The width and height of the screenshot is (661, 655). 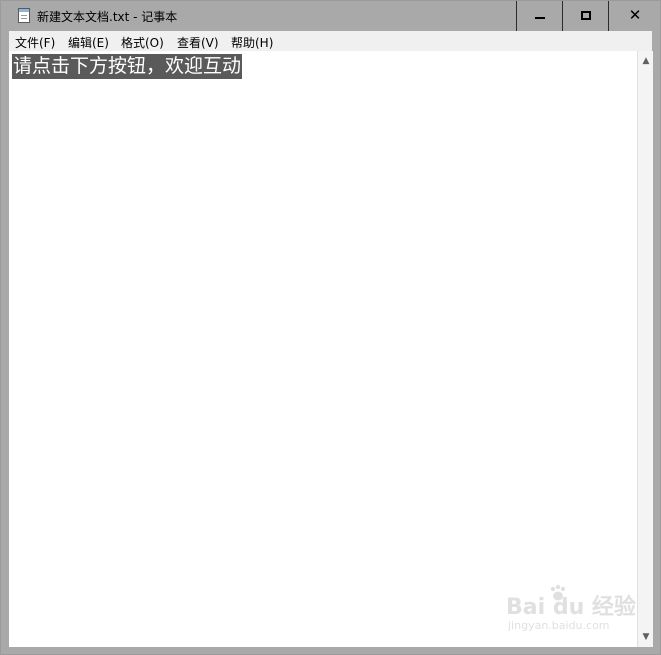 I want to click on window-frame-right, so click(x=656, y=339).